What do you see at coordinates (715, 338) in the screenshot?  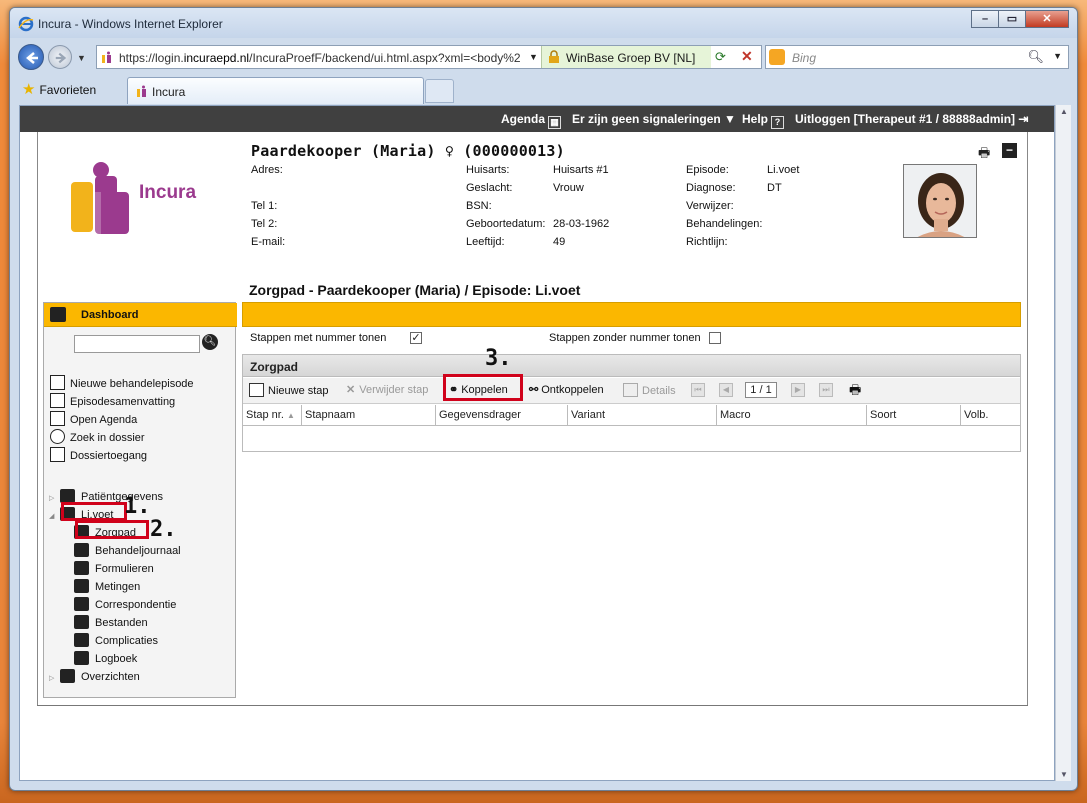 I see `without-number-checkbox` at bounding box center [715, 338].